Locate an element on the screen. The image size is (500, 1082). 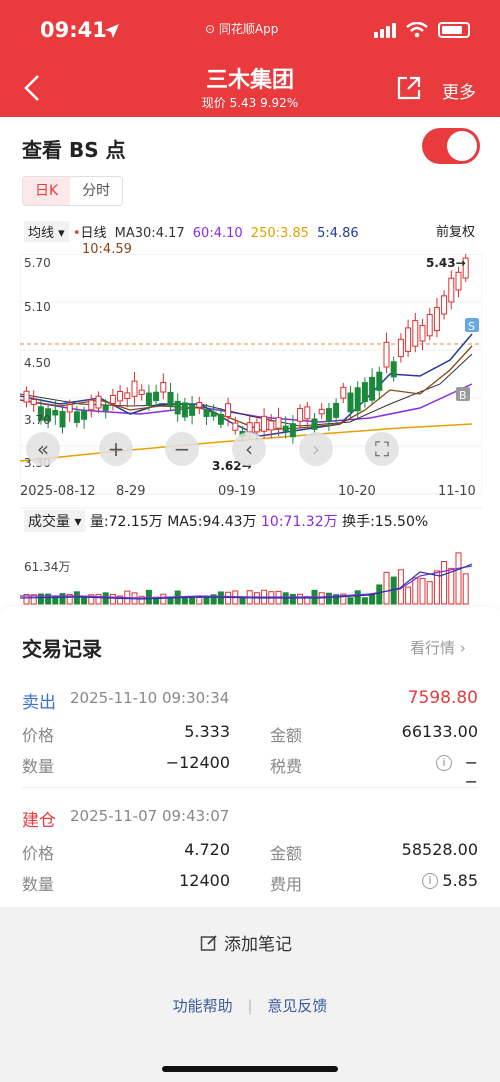
ma60-value: 60:4.10 is located at coordinates (217, 233).